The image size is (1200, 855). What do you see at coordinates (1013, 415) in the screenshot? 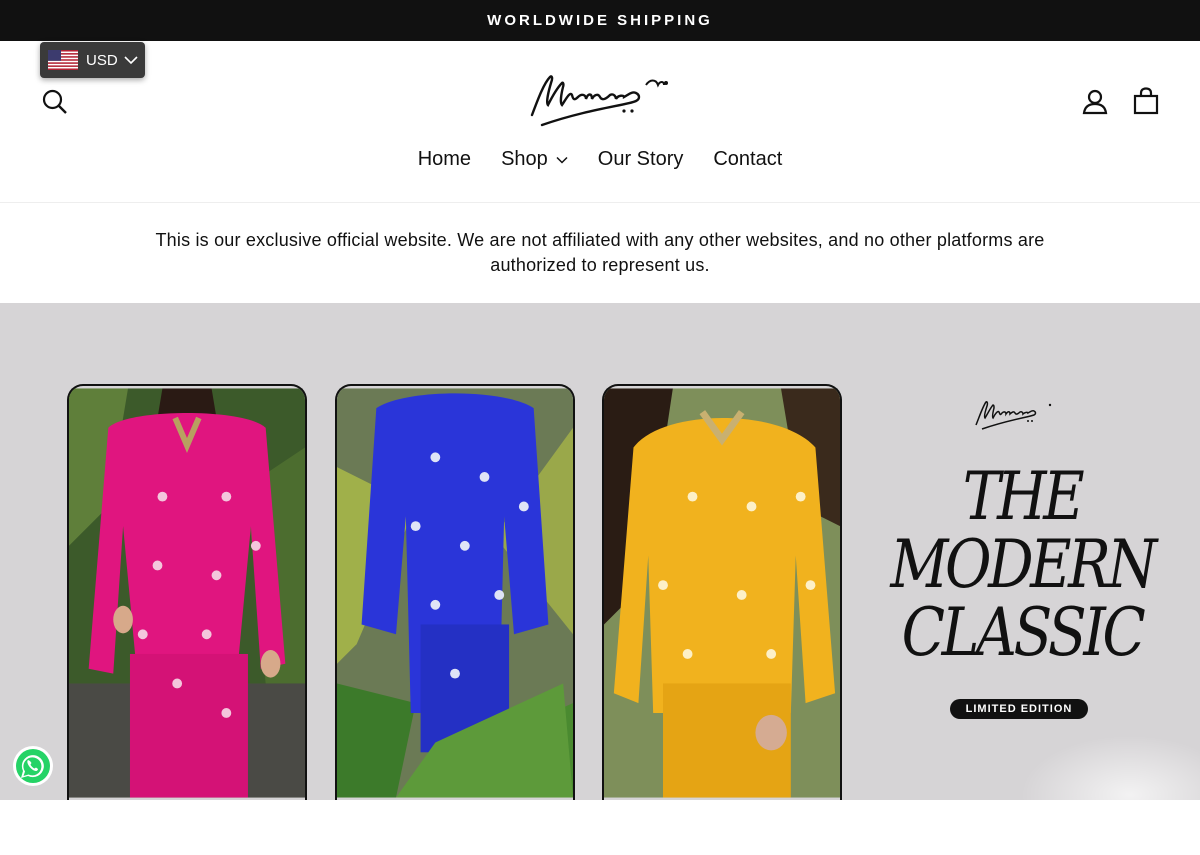
I see `brand-logo-small` at bounding box center [1013, 415].